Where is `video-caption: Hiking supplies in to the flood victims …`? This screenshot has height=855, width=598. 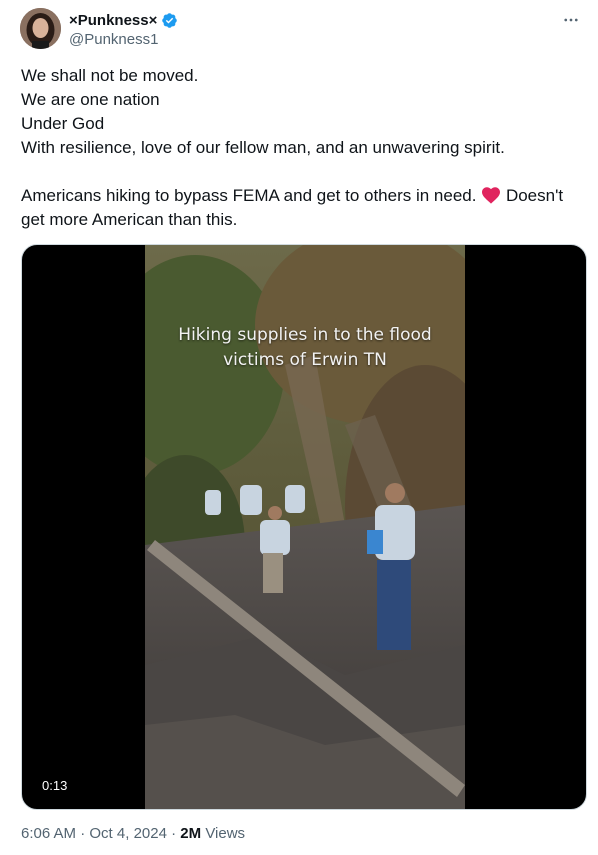
video-caption: Hiking supplies in to the flood victims … is located at coordinates (305, 348).